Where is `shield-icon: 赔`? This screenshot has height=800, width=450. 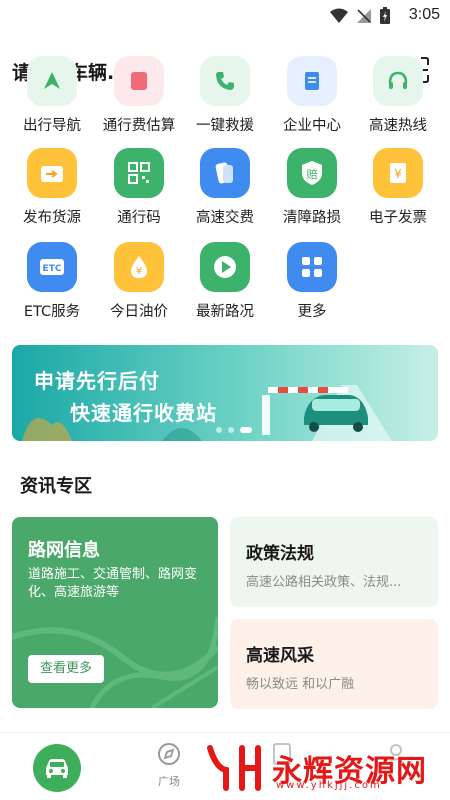 shield-icon: 赔 is located at coordinates (312, 173).